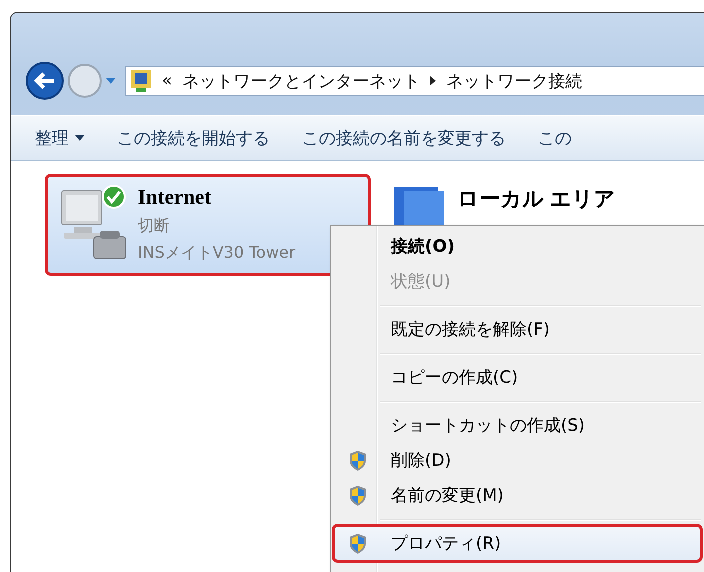 The height and width of the screenshot is (572, 704). What do you see at coordinates (217, 253) in the screenshot?
I see `connection-device: INSメイトV30 Tower` at bounding box center [217, 253].